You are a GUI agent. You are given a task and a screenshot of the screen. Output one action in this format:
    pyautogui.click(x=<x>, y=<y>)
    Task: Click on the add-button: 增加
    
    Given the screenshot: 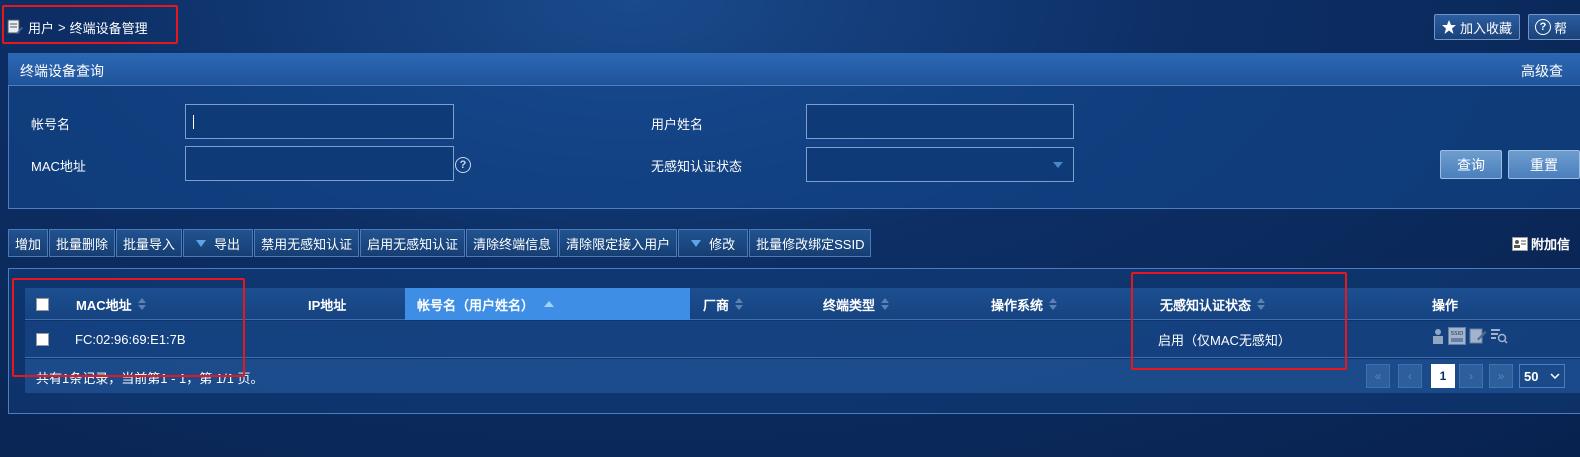 What is the action you would take?
    pyautogui.click(x=28, y=243)
    